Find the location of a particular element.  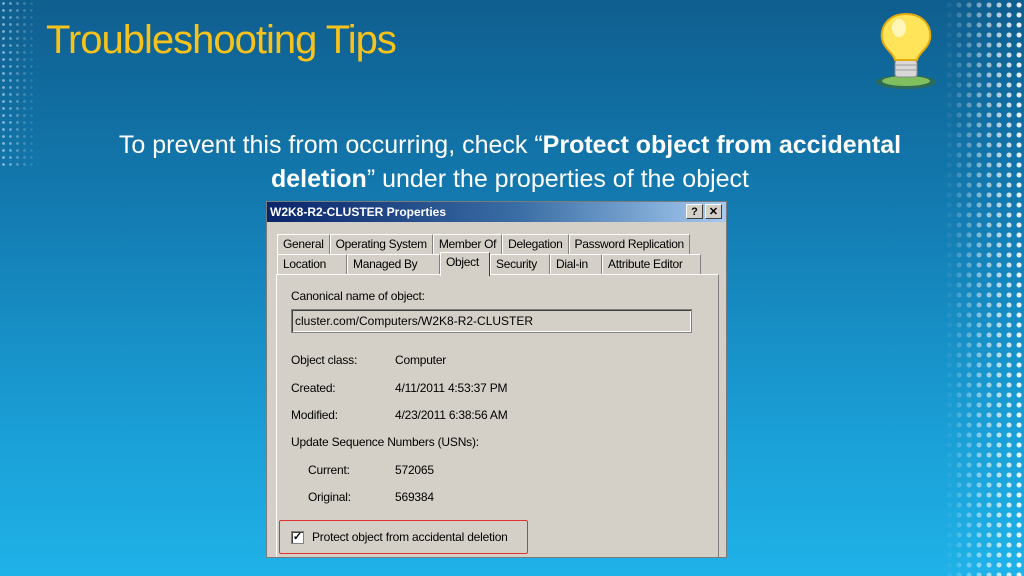

tab-operating-system: Operating System is located at coordinates (381, 244).